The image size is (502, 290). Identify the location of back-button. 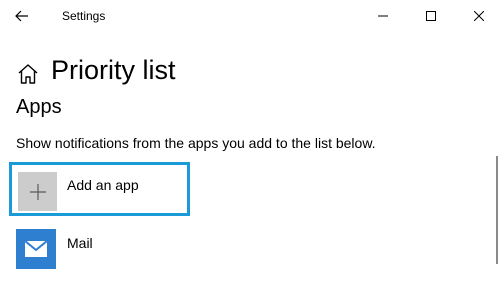
(22, 16).